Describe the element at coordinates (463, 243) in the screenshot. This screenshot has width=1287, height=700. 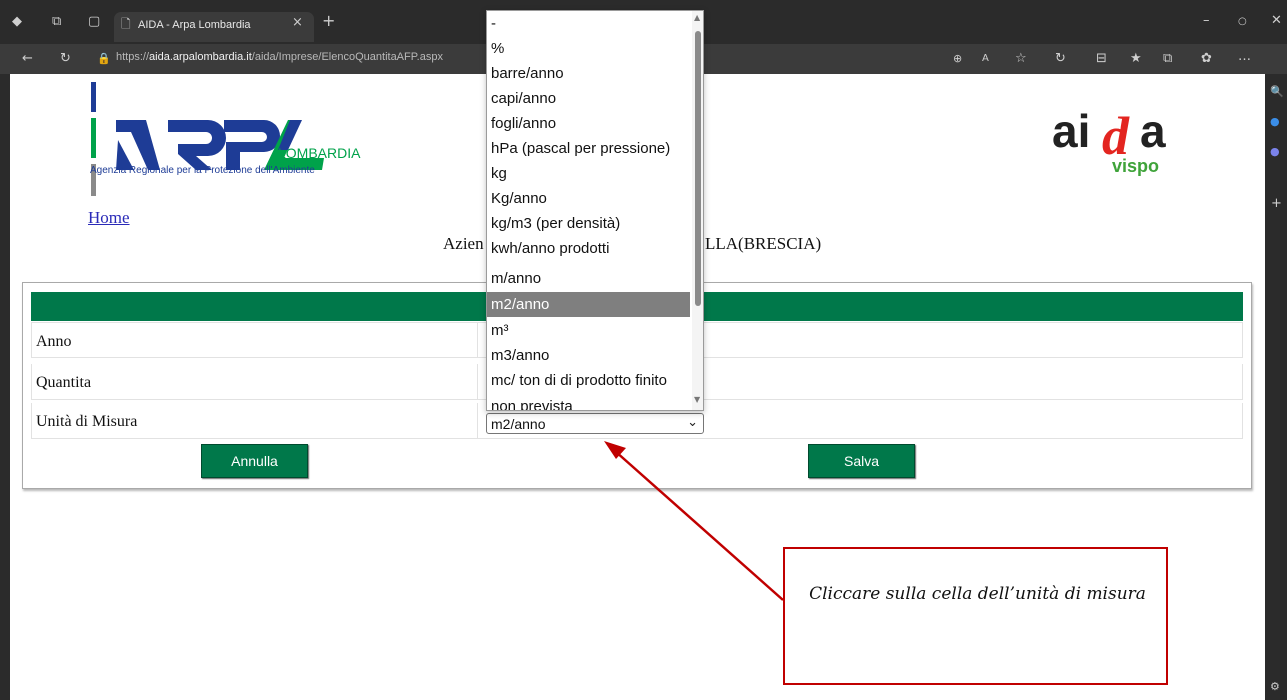
I see `company-title-left: Azien` at that location.